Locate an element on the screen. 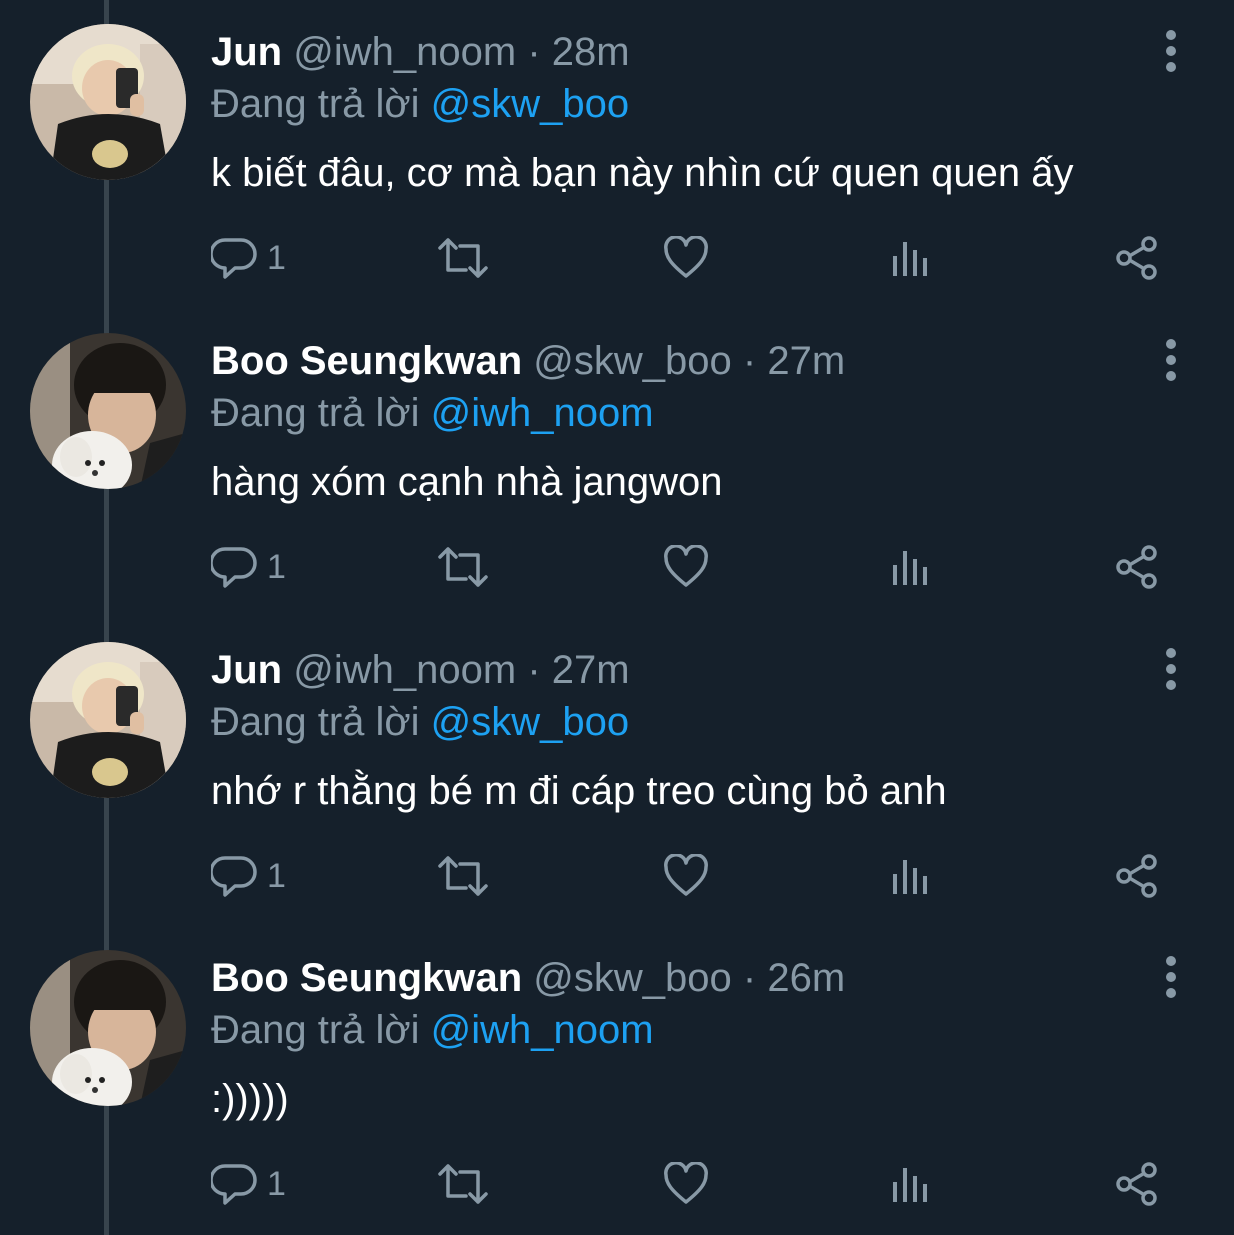 This screenshot has width=1234, height=1235. tweet-header: Boo Seungkwan @skw_boo · 27m is located at coordinates (528, 361).